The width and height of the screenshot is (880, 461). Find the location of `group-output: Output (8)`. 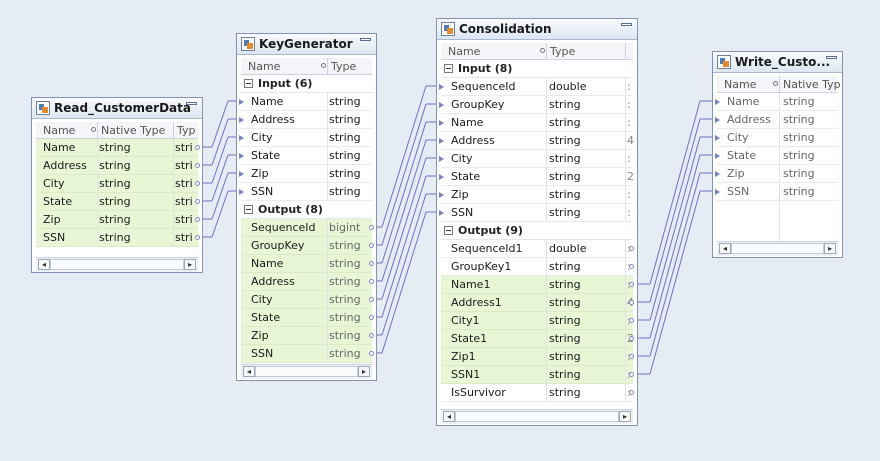

group-output: Output (8) is located at coordinates (306, 210).